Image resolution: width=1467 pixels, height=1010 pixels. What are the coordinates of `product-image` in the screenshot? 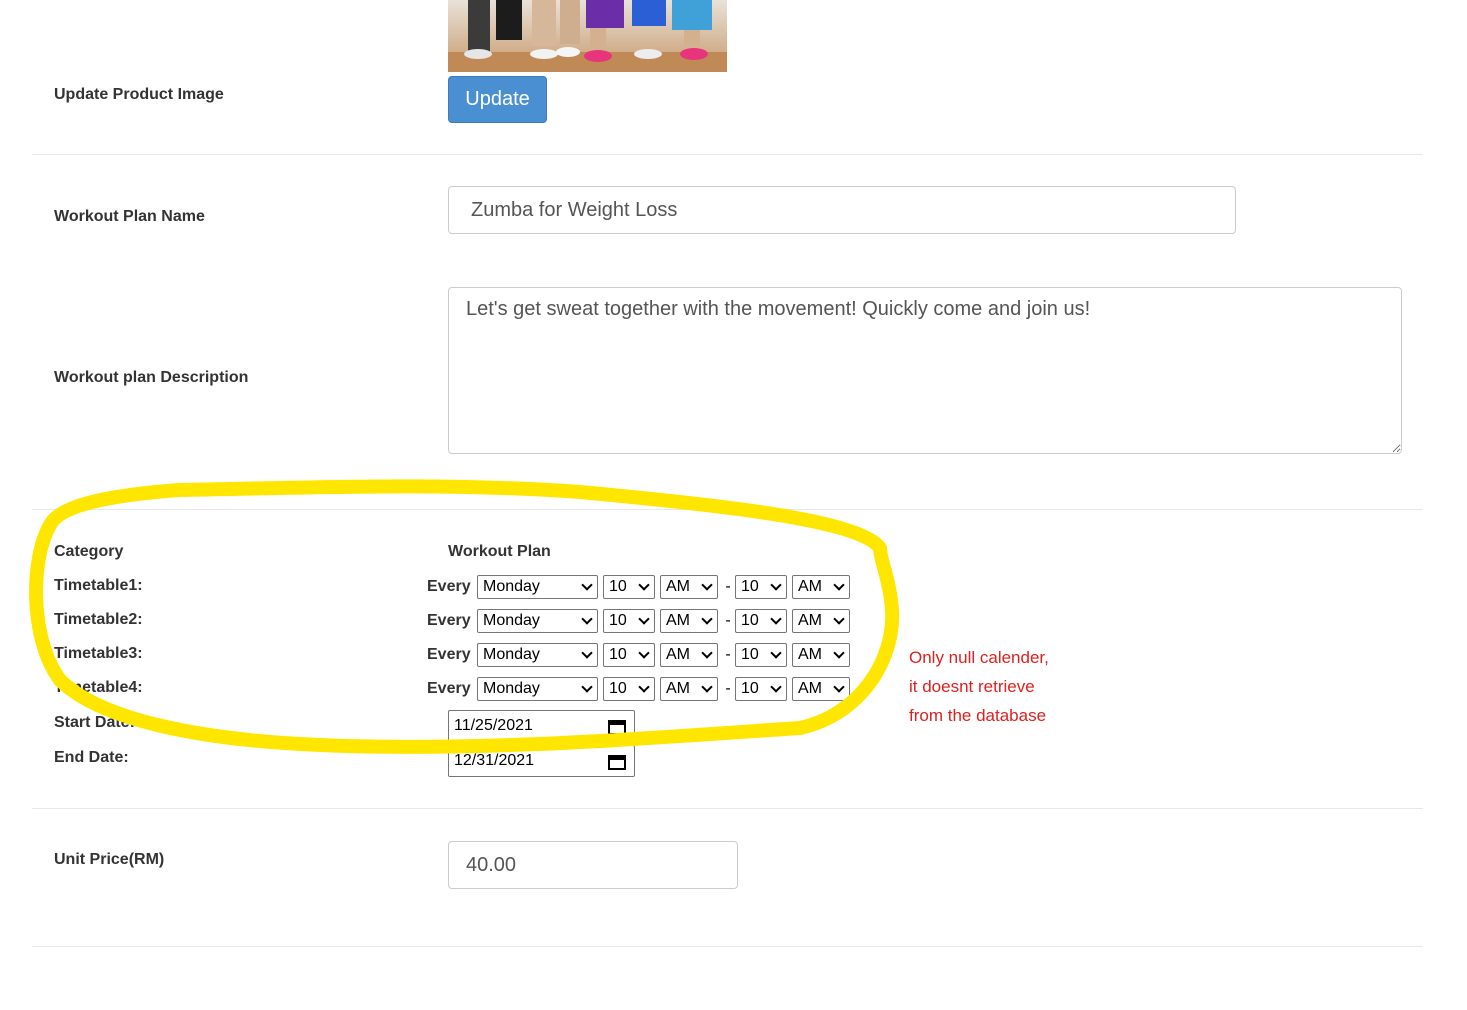 It's located at (587, 36).